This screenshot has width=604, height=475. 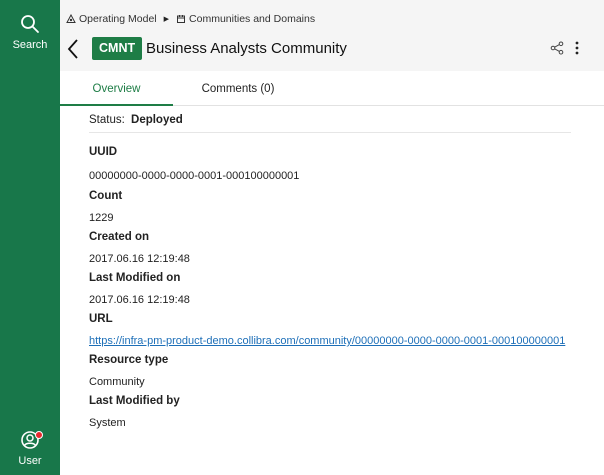 What do you see at coordinates (101, 319) in the screenshot?
I see `field-label: URL` at bounding box center [101, 319].